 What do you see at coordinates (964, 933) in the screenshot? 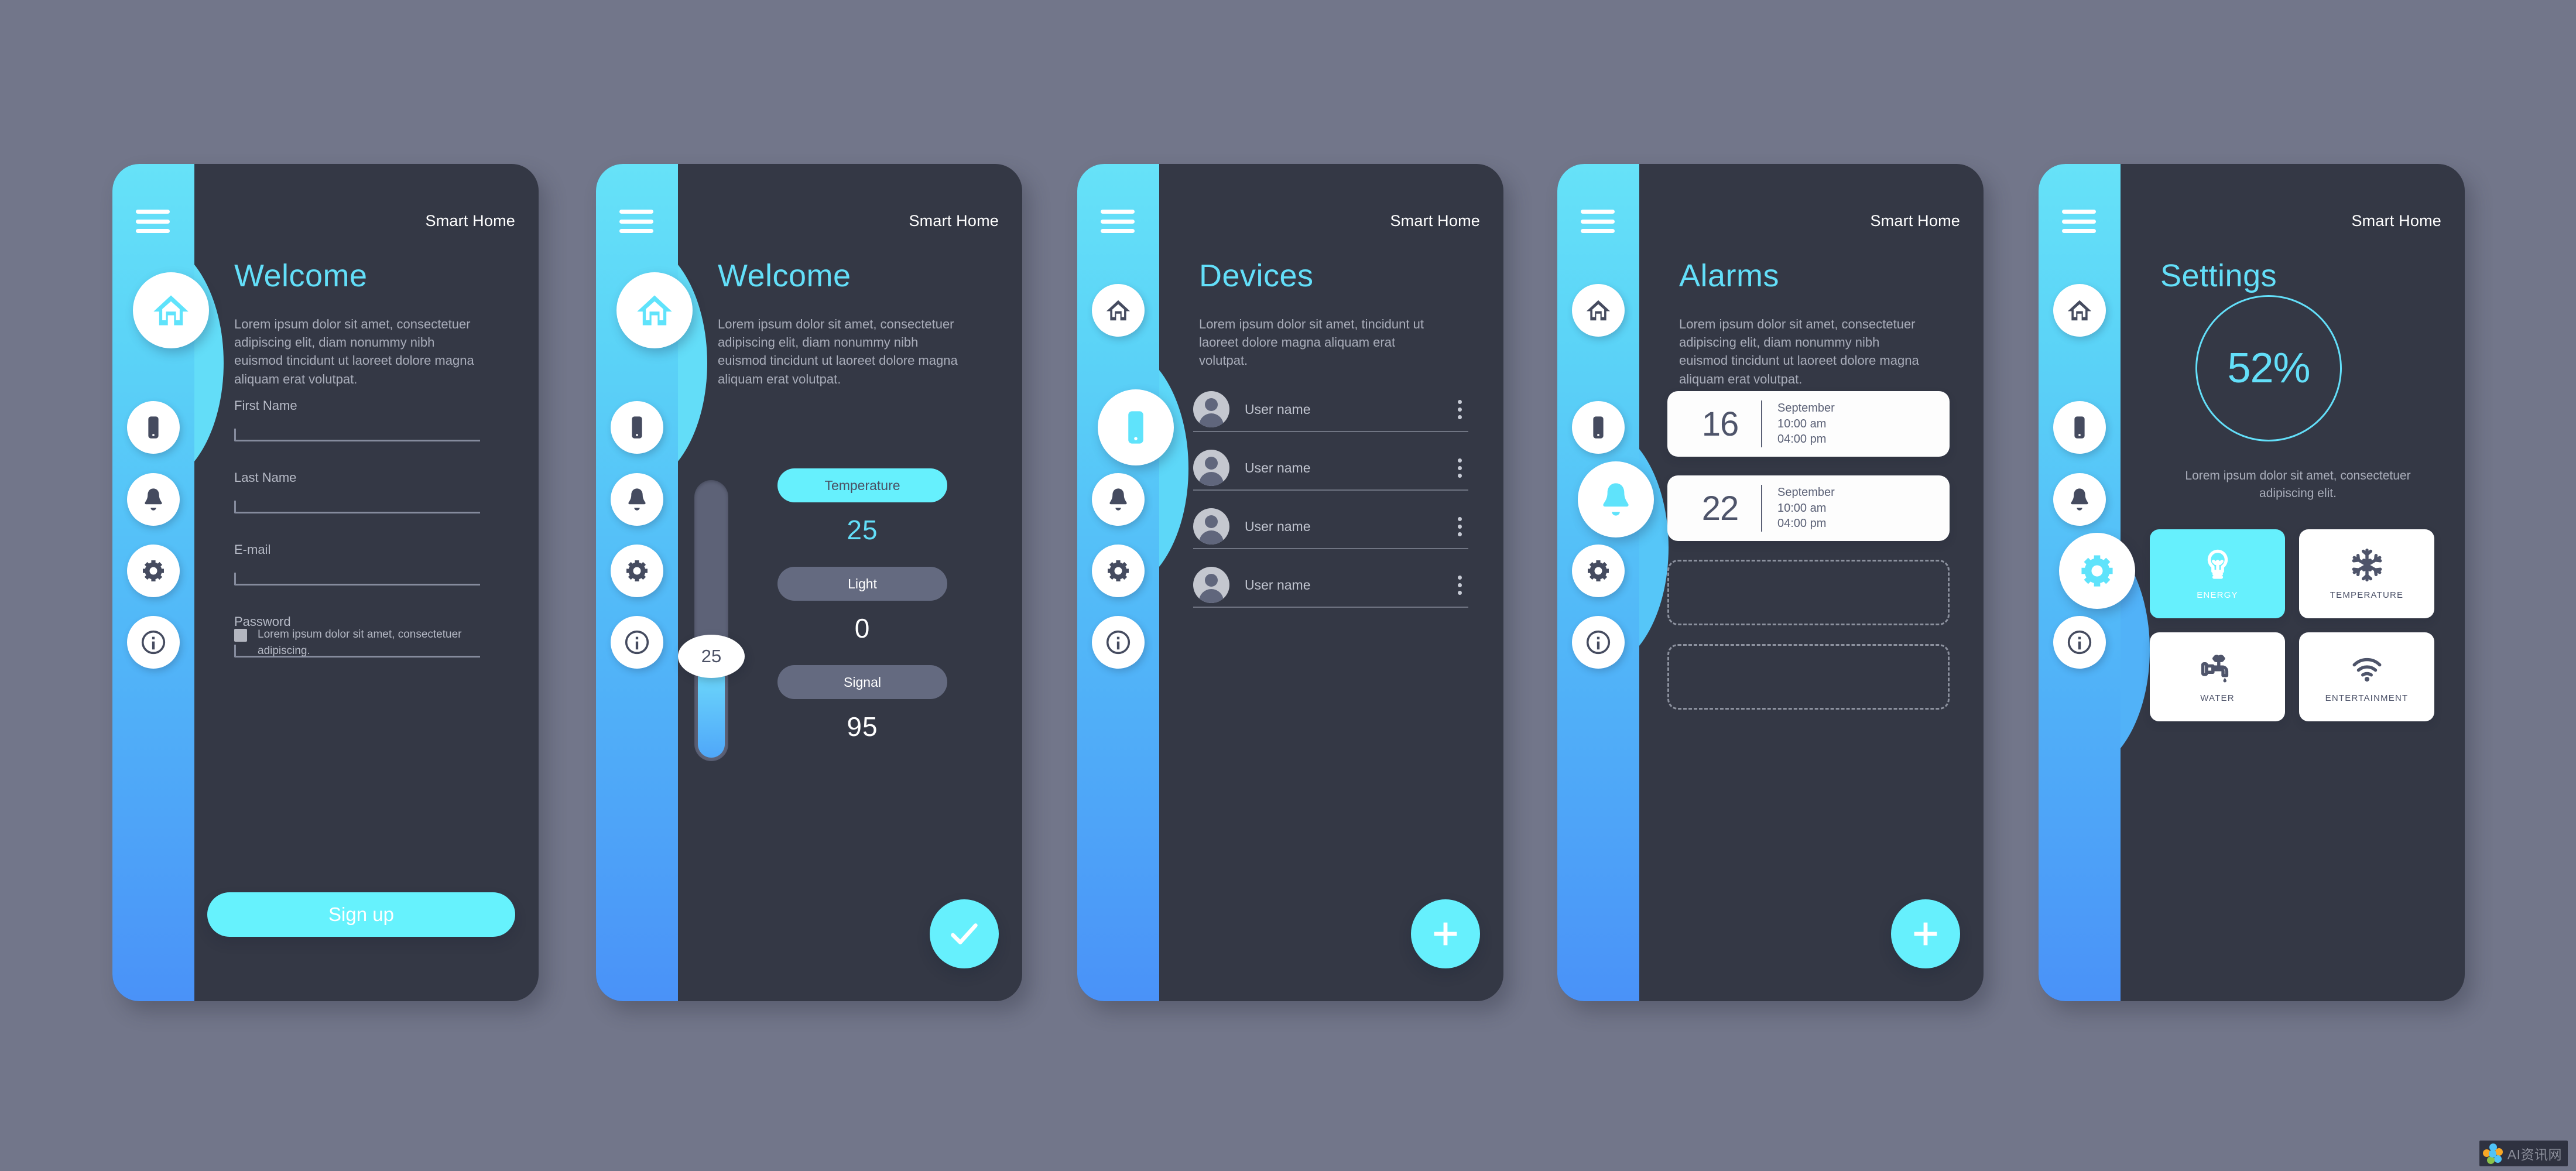
I see `confirm-fab` at bounding box center [964, 933].